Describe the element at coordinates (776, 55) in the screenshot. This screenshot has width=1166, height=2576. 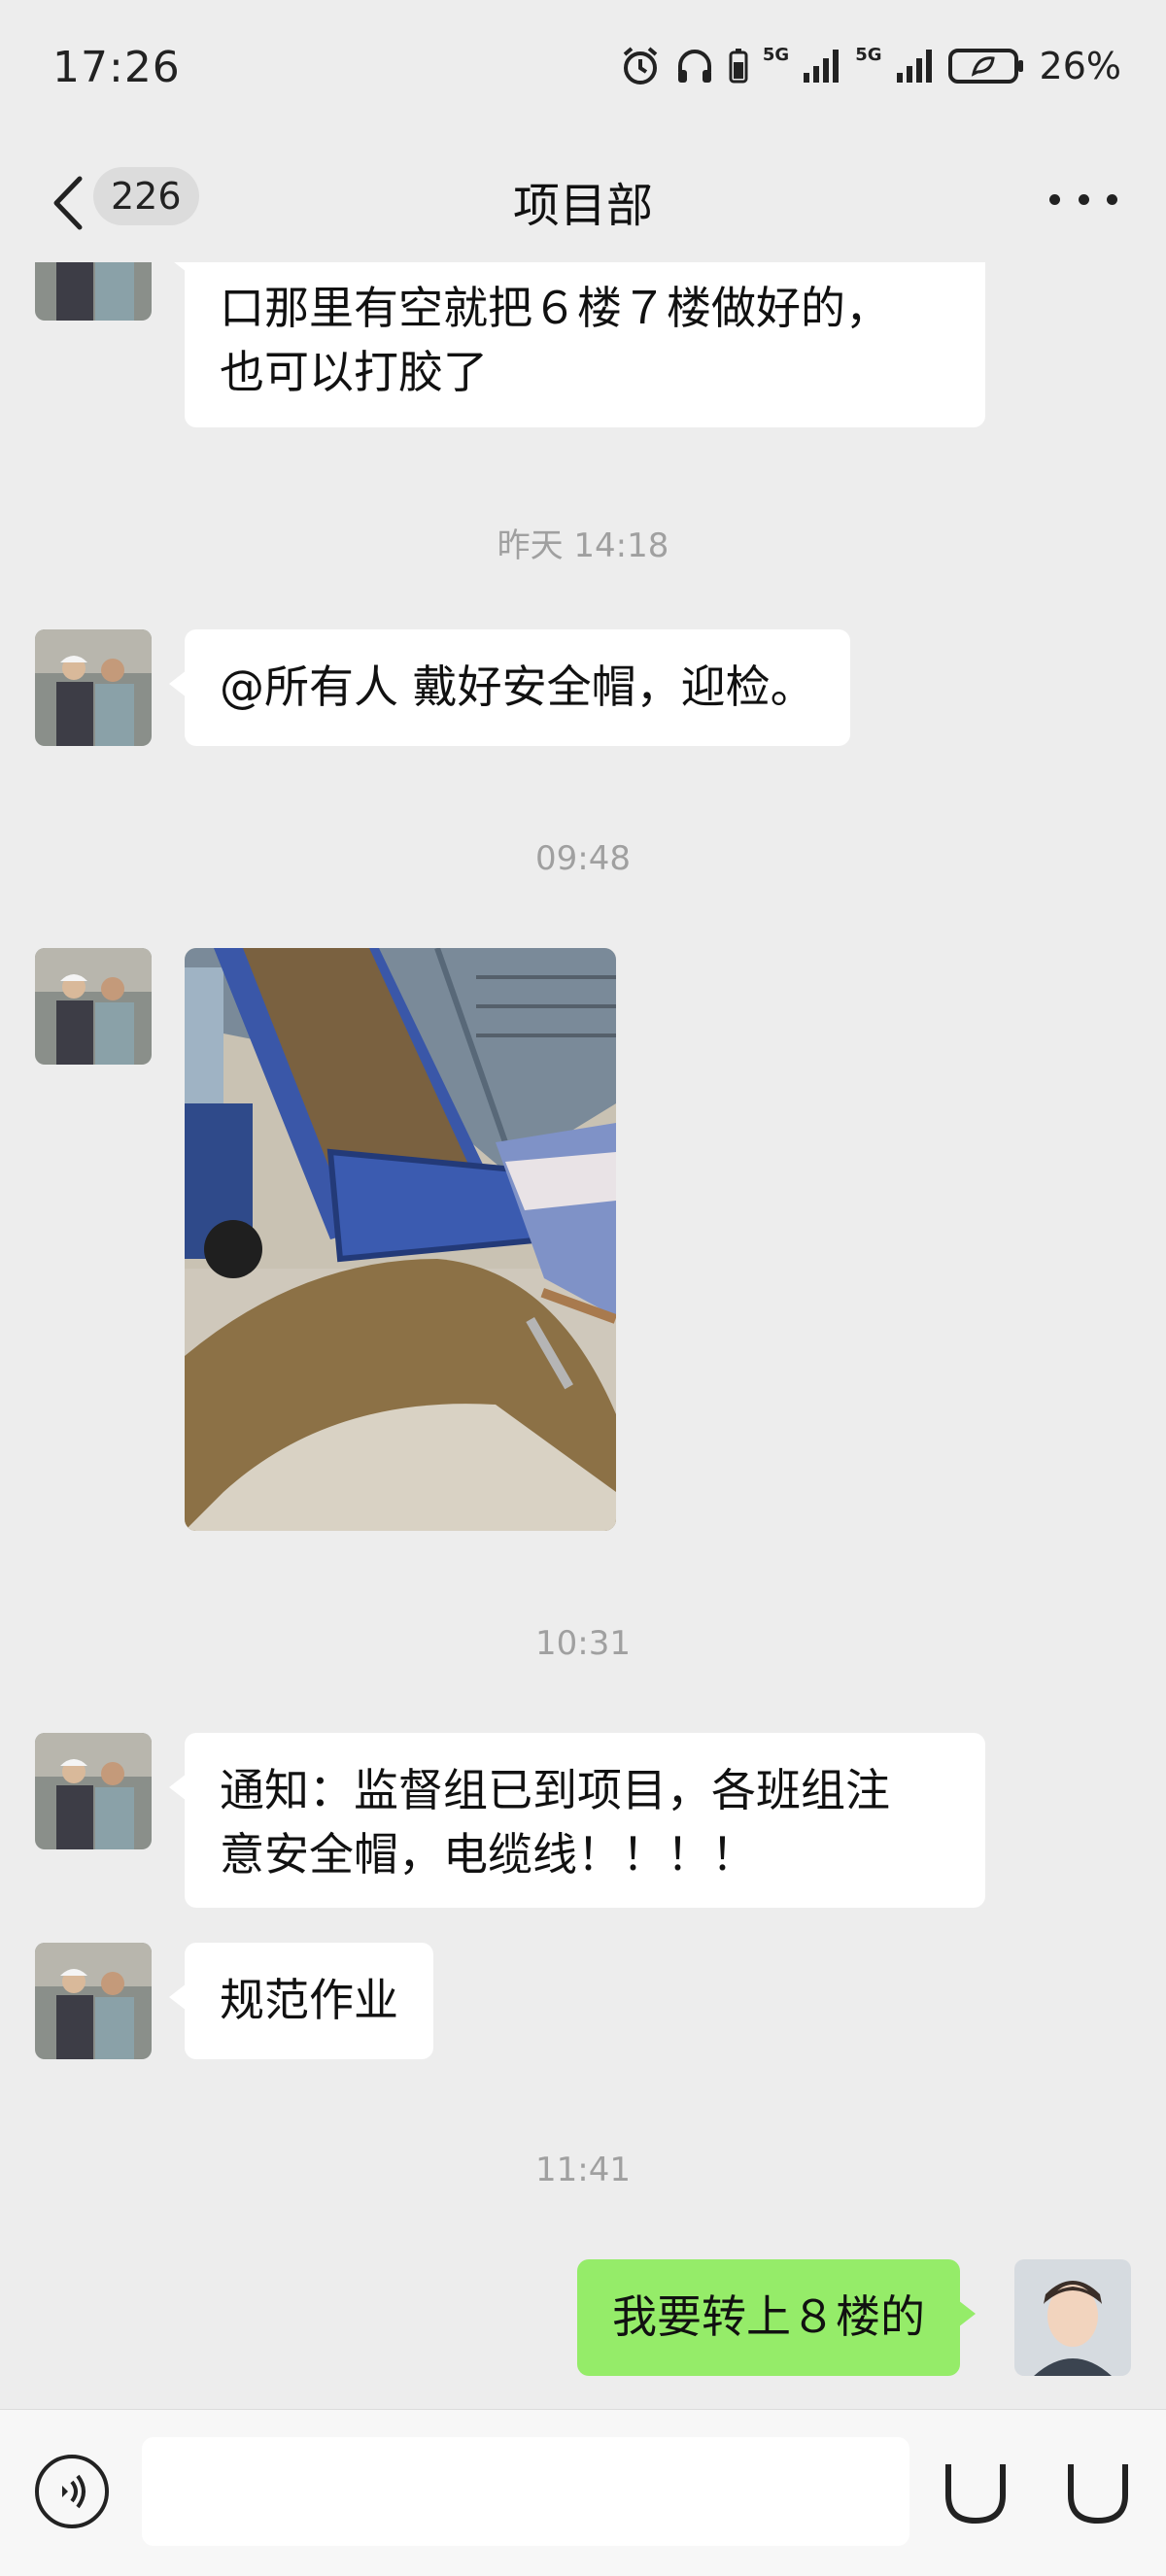
I see `signal-label-1: 5G` at that location.